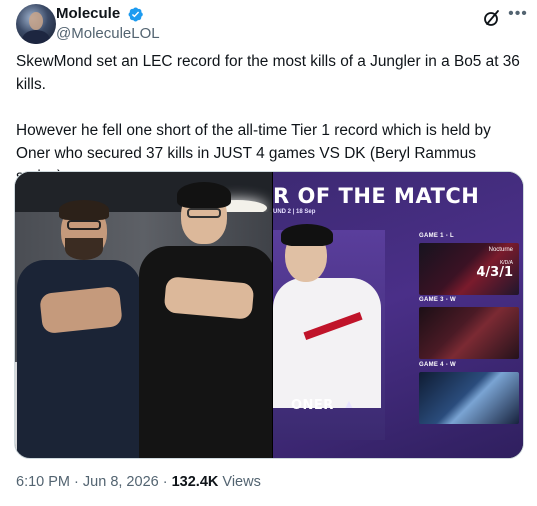 The image size is (537, 506). What do you see at coordinates (492, 18) in the screenshot?
I see `grok-icon` at bounding box center [492, 18].